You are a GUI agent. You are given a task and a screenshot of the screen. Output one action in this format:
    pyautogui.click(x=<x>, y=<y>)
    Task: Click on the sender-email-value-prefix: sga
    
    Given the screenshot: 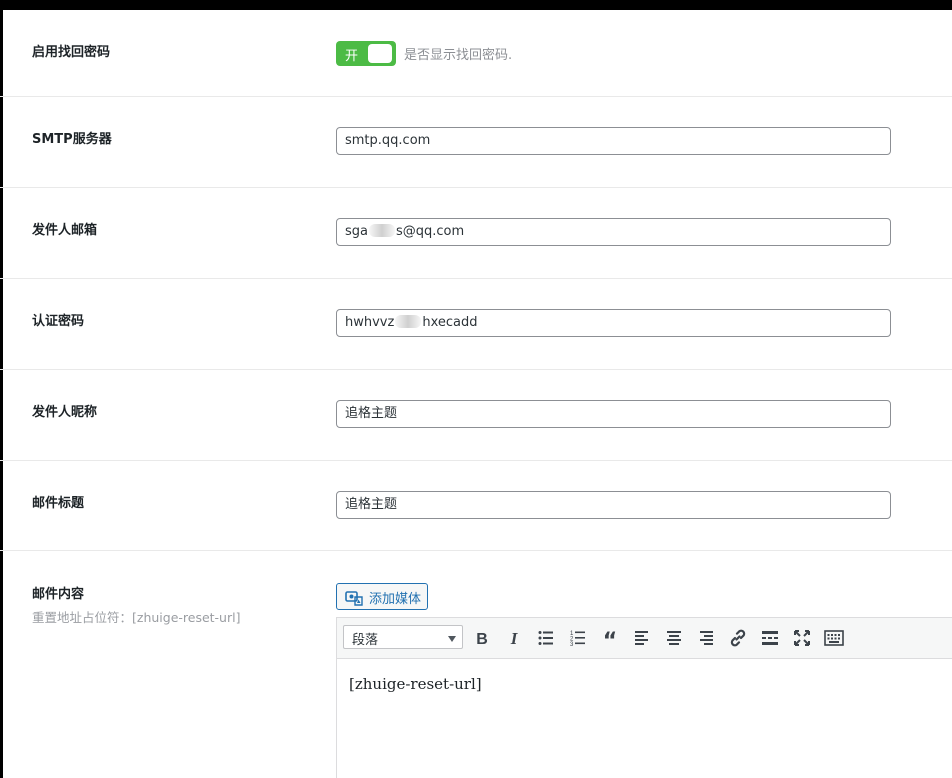 What is the action you would take?
    pyautogui.click(x=356, y=231)
    